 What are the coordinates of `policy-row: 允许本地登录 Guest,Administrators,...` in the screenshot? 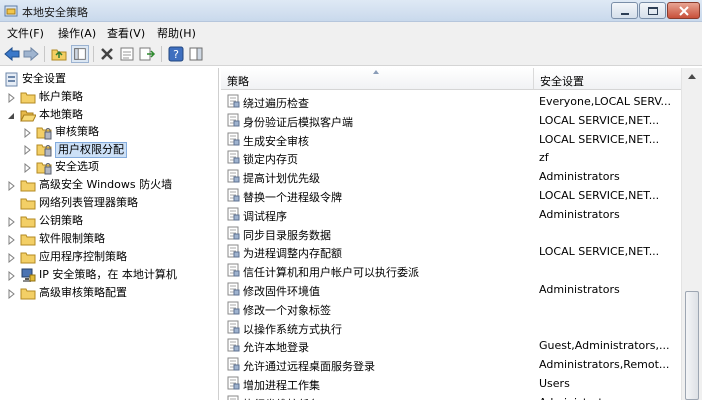 It's located at (451, 345).